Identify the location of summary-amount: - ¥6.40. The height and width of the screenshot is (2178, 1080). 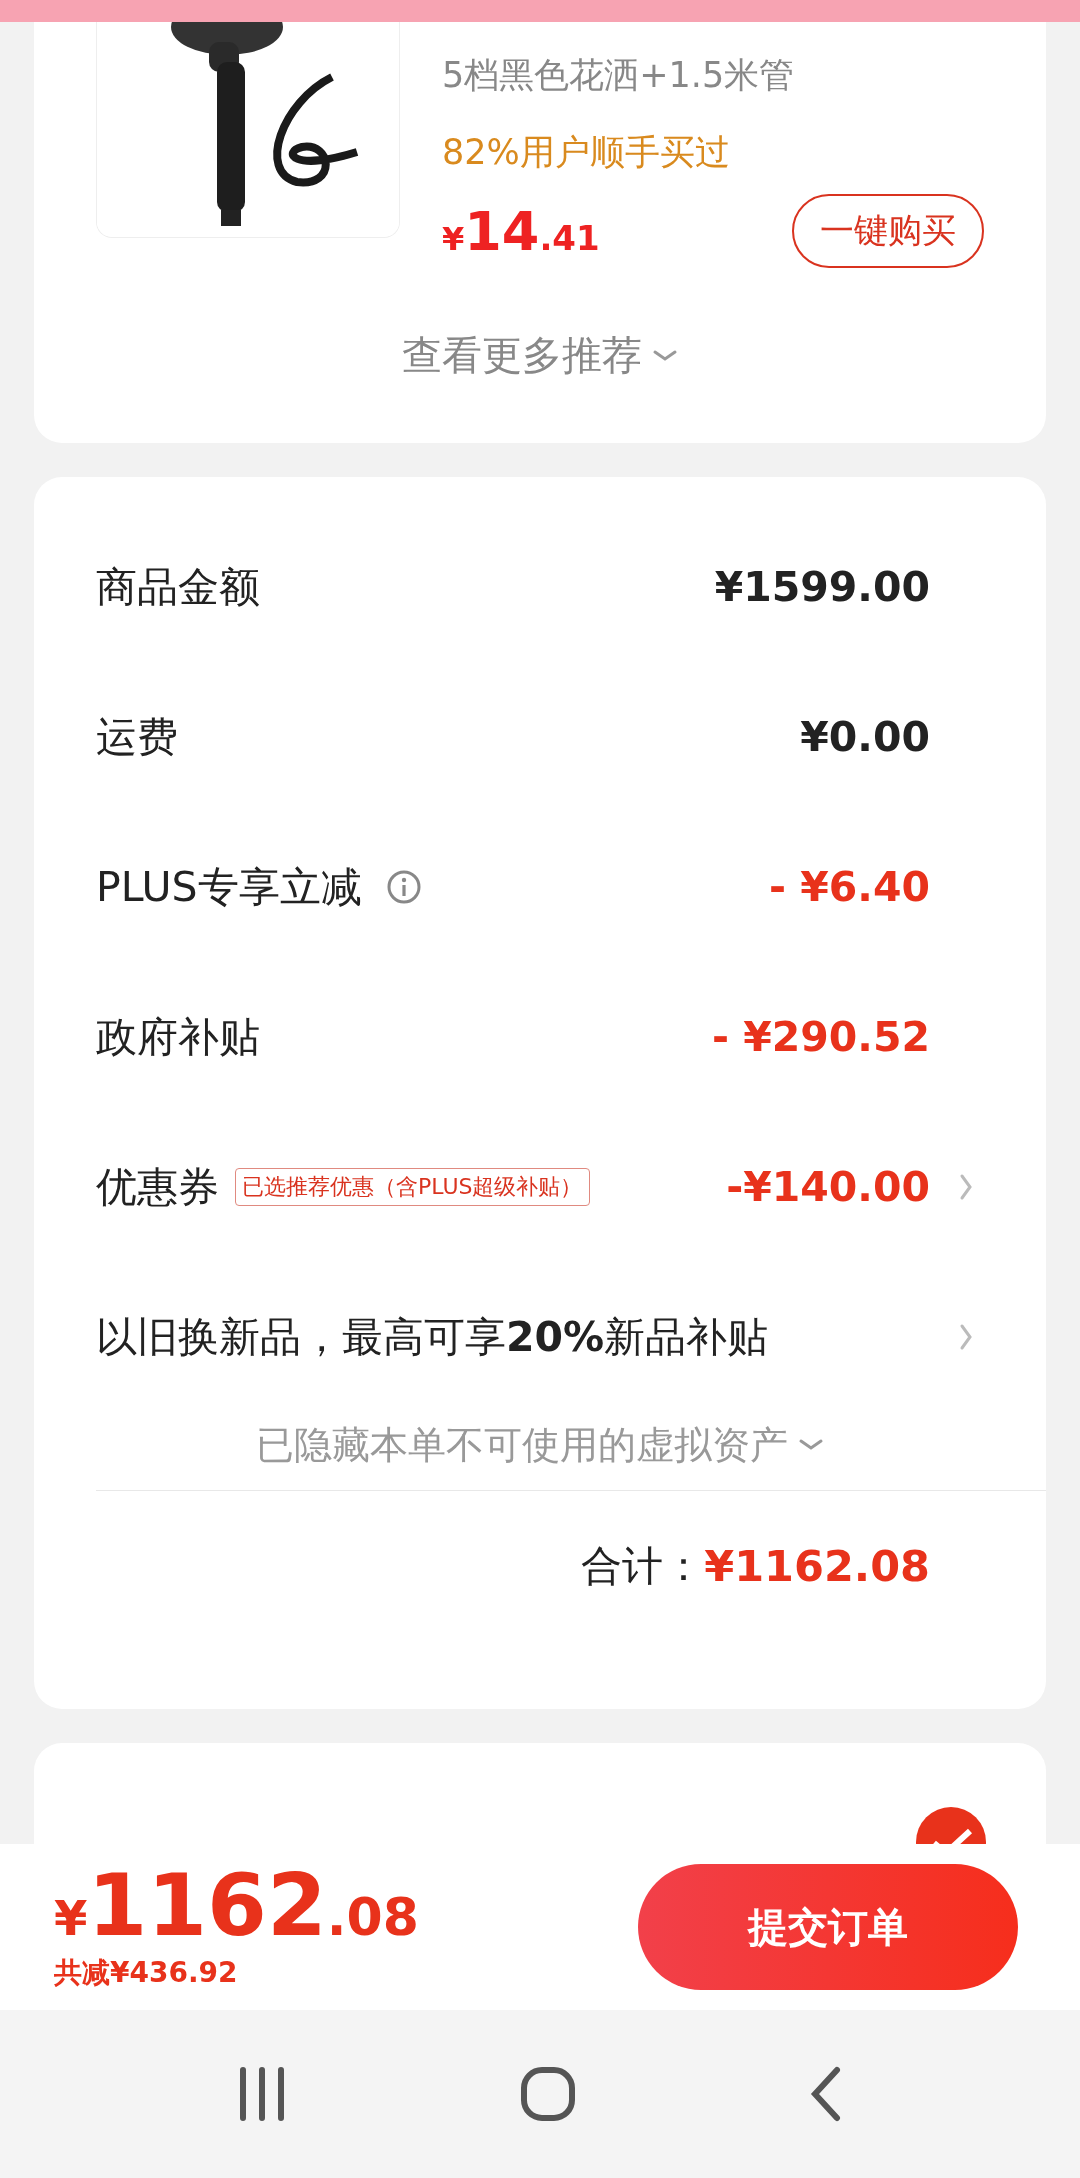
(849, 887).